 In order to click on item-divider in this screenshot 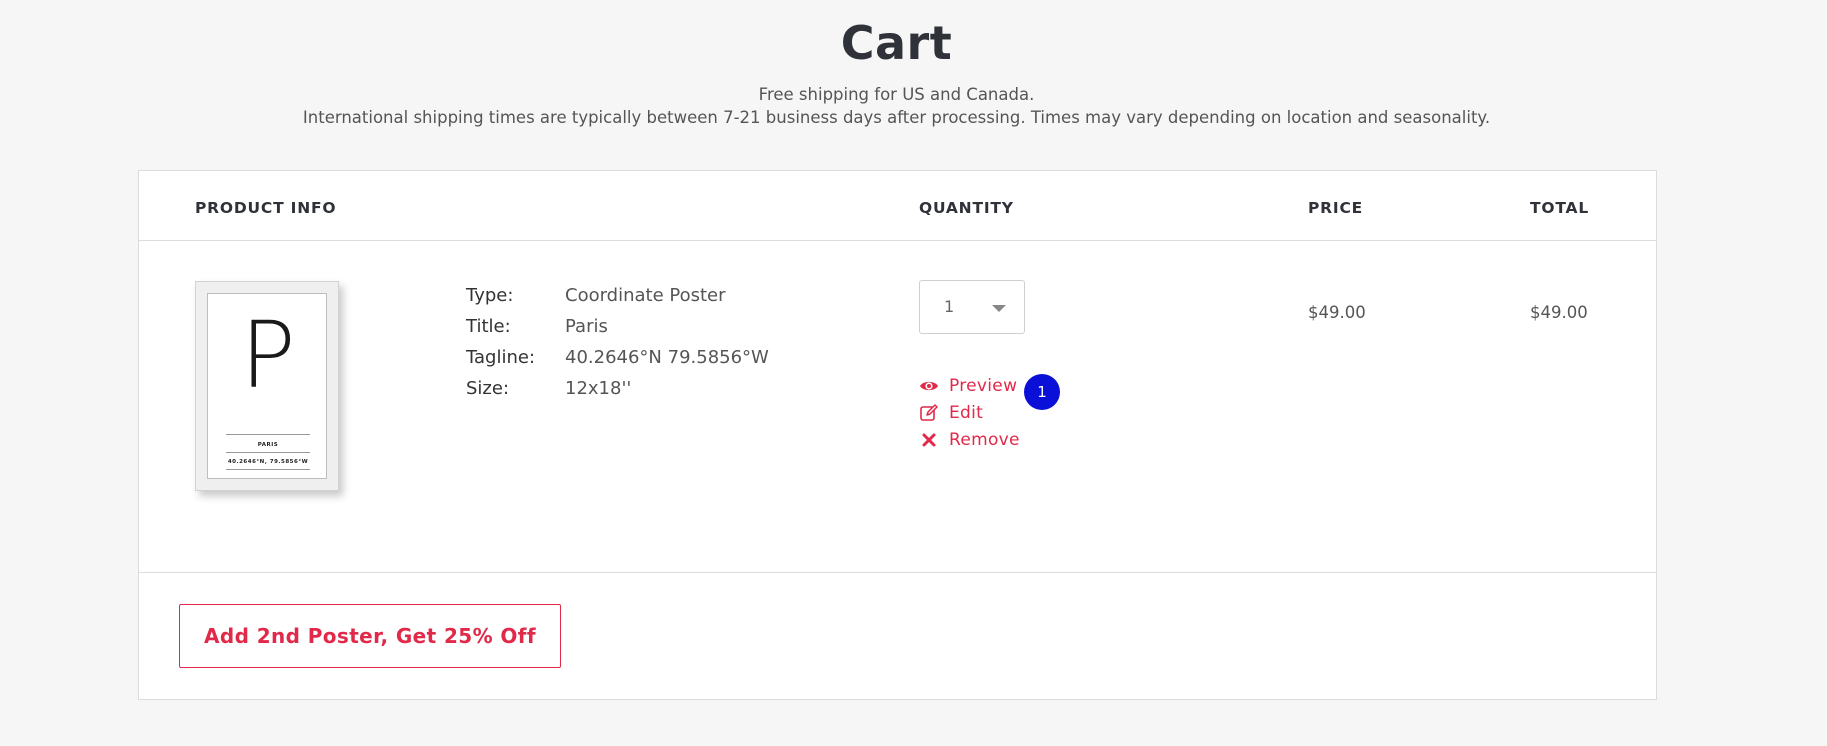, I will do `click(897, 572)`.